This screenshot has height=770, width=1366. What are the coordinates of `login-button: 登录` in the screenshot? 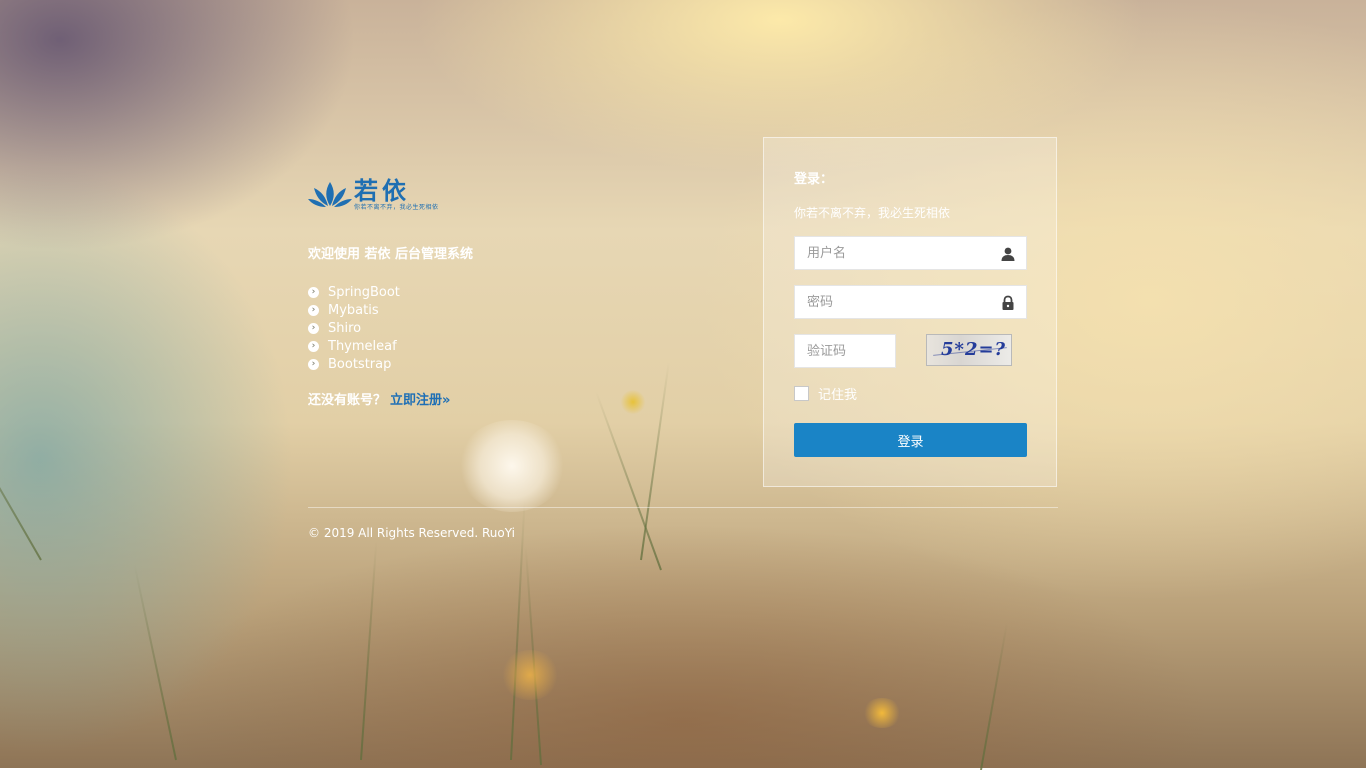 It's located at (910, 440).